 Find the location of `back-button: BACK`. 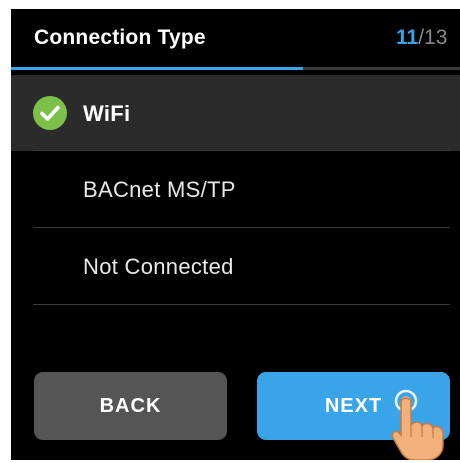

back-button: BACK is located at coordinates (130, 406).